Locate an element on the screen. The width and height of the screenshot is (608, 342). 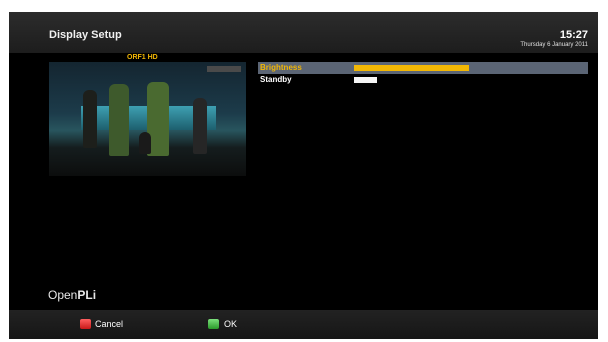
standby-slider is located at coordinates (469, 80).